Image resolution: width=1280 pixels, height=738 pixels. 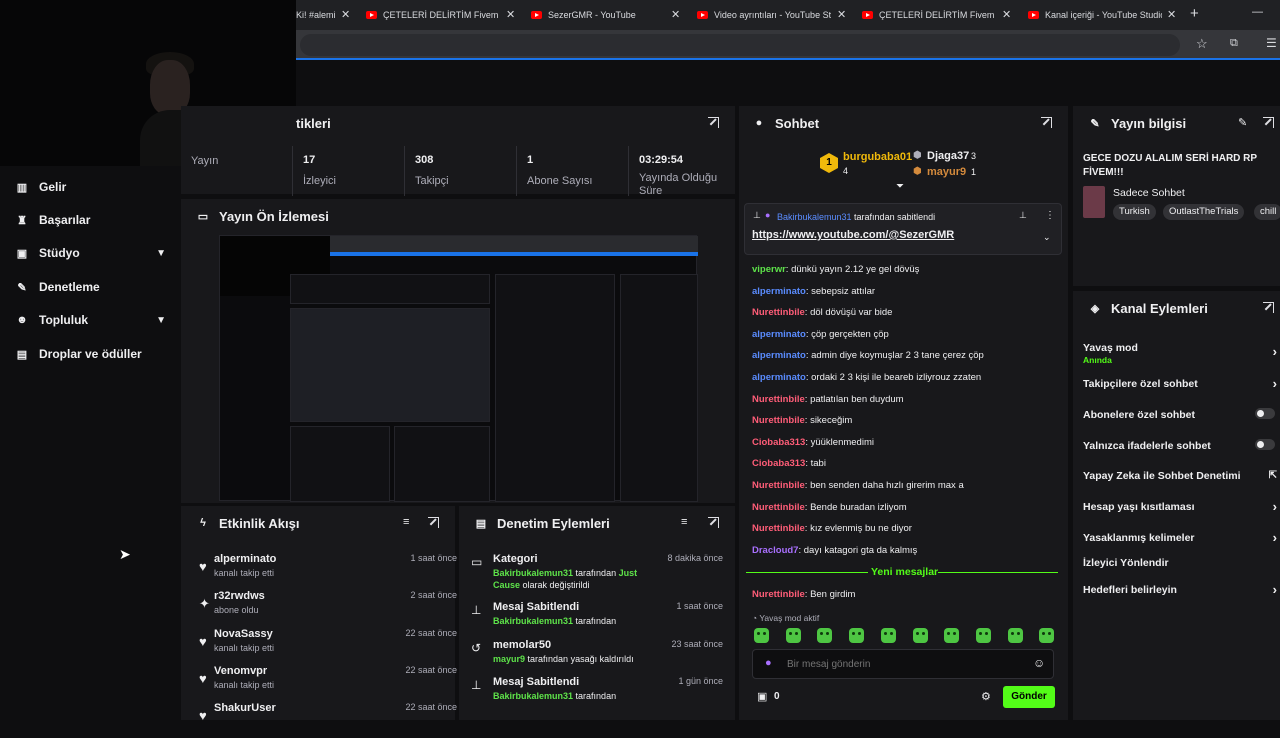 What do you see at coordinates (91, 287) in the screenshot?
I see `sidebar-item-denetleme: ✎ Denetleme` at bounding box center [91, 287].